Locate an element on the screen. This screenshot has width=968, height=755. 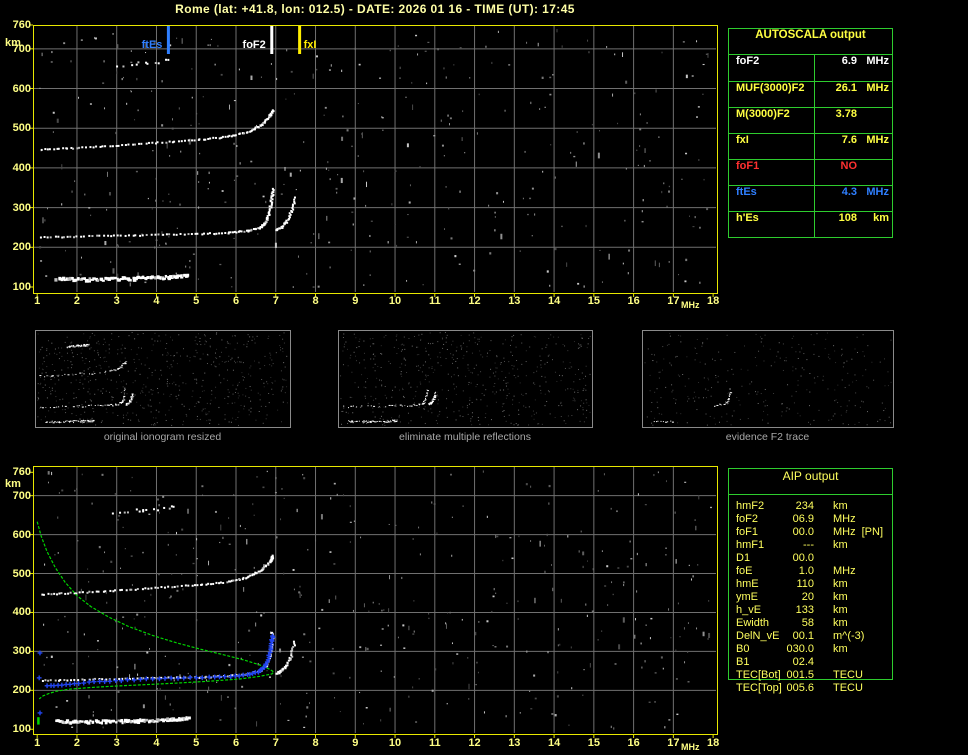
x-tick-label: 14 is located at coordinates (554, 743).